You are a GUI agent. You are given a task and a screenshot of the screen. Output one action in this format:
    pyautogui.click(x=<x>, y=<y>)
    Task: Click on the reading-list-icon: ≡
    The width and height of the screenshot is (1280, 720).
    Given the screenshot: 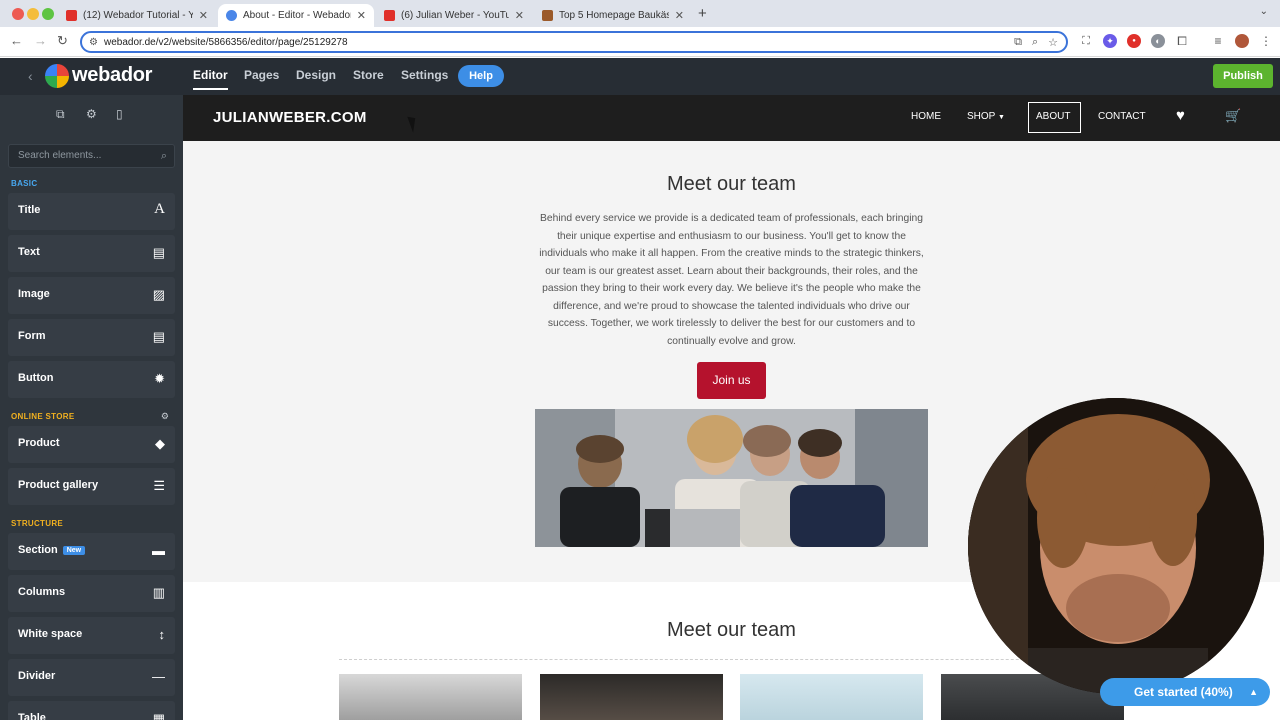 What is the action you would take?
    pyautogui.click(x=1218, y=41)
    